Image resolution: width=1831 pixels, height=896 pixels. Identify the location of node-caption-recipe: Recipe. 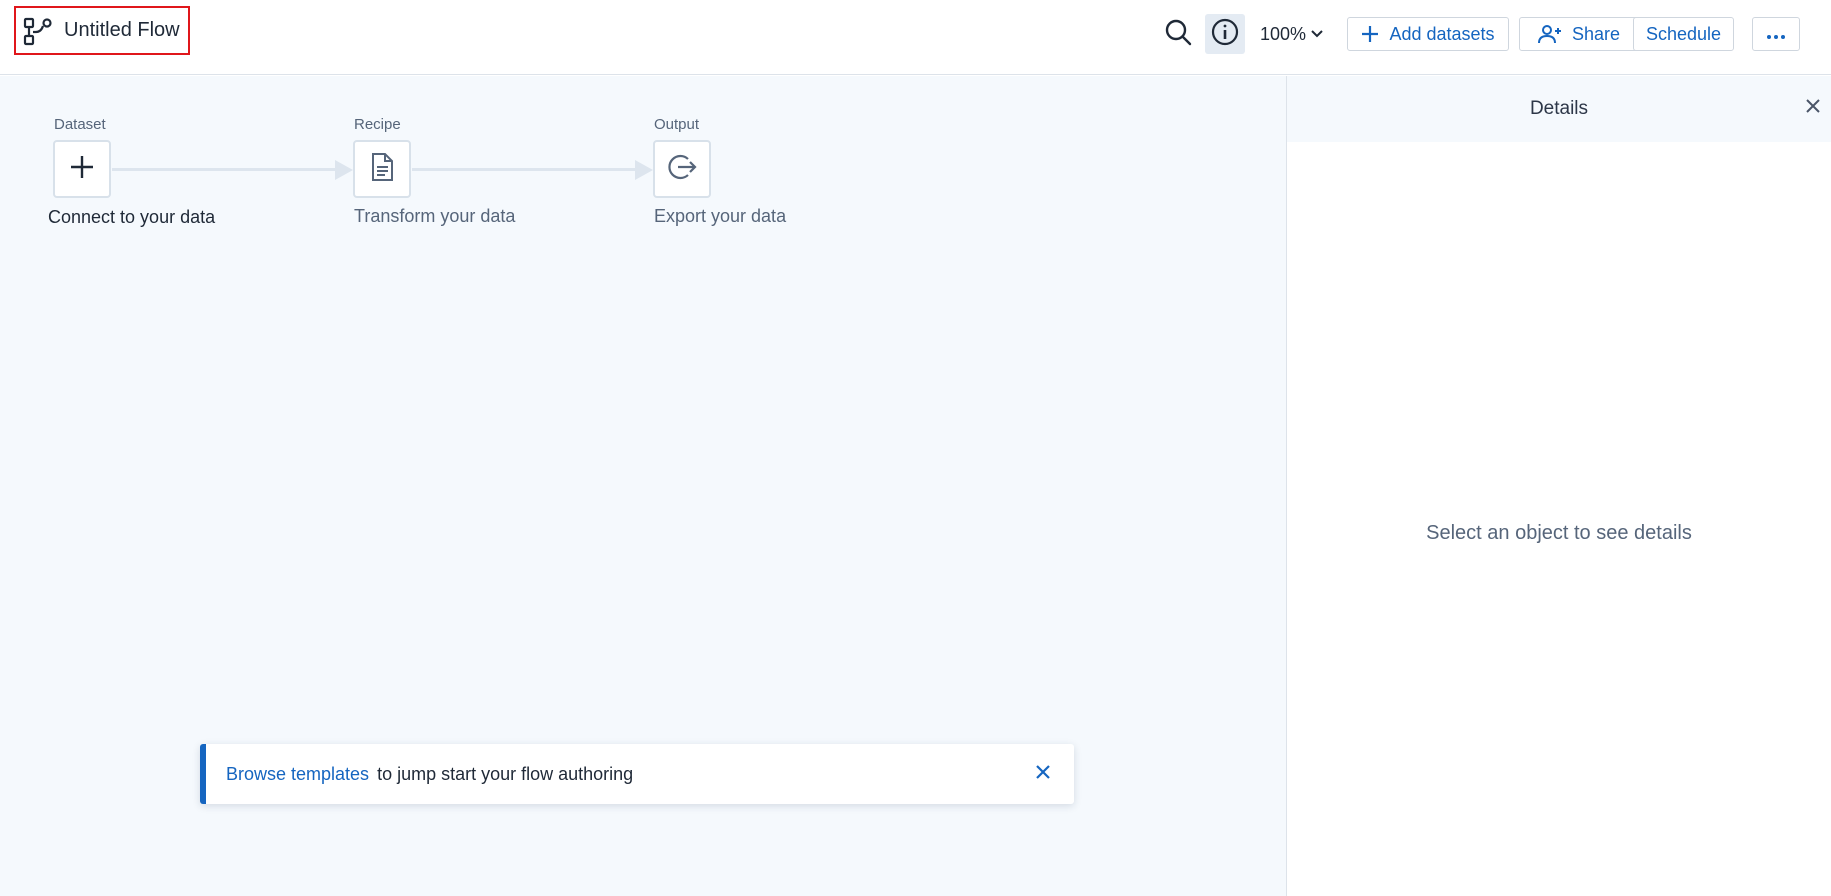
(377, 124).